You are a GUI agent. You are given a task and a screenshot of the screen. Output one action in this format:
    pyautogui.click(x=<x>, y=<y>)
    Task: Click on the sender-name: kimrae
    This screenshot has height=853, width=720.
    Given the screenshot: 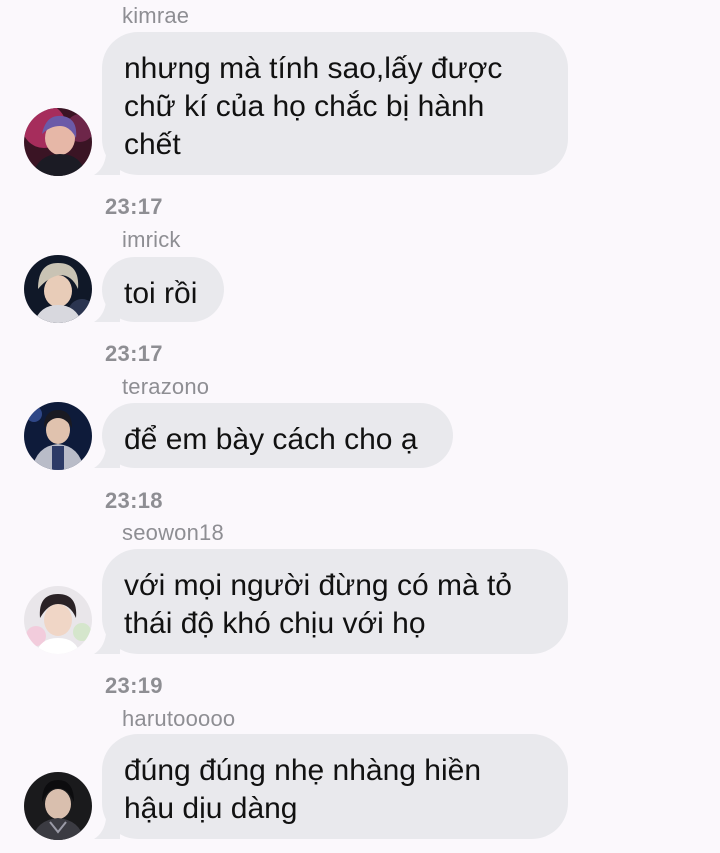 What is the action you would take?
    pyautogui.click(x=156, y=15)
    